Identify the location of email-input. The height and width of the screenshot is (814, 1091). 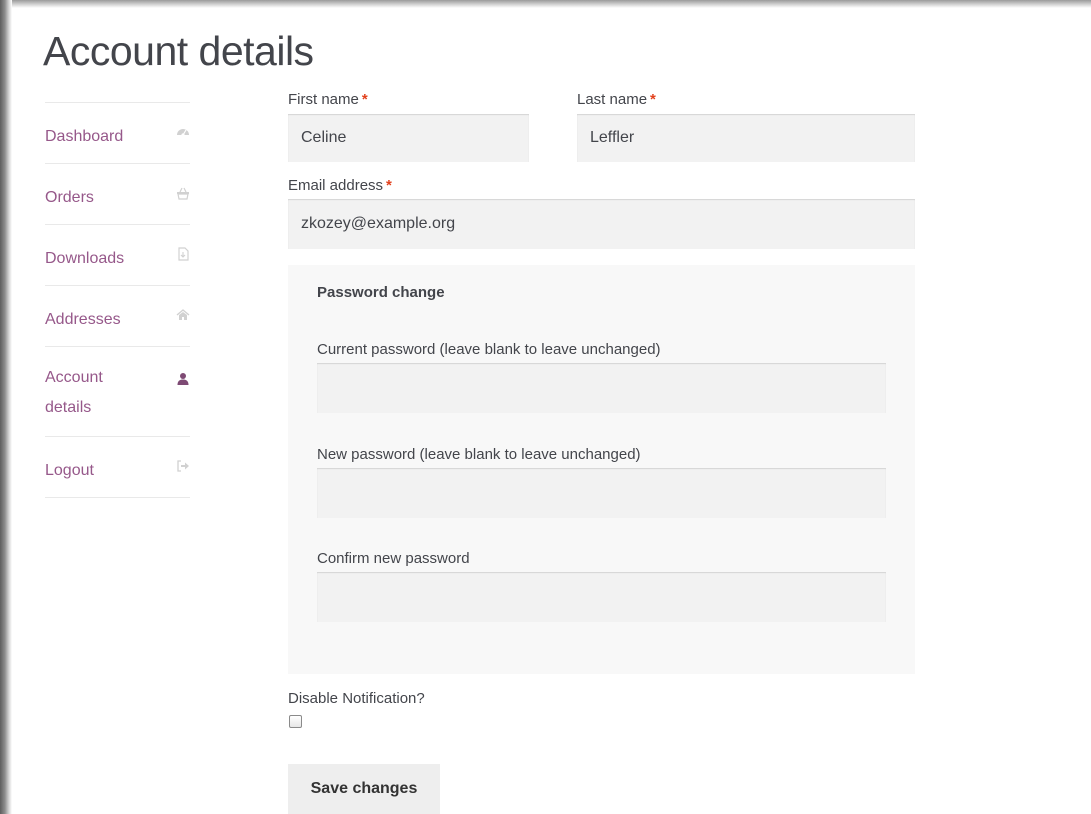
(601, 224).